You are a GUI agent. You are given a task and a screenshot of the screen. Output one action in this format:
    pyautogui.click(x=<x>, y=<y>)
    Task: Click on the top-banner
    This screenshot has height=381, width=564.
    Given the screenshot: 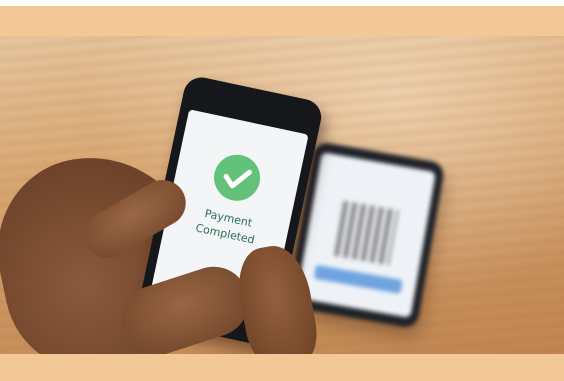 What is the action you would take?
    pyautogui.click(x=282, y=21)
    